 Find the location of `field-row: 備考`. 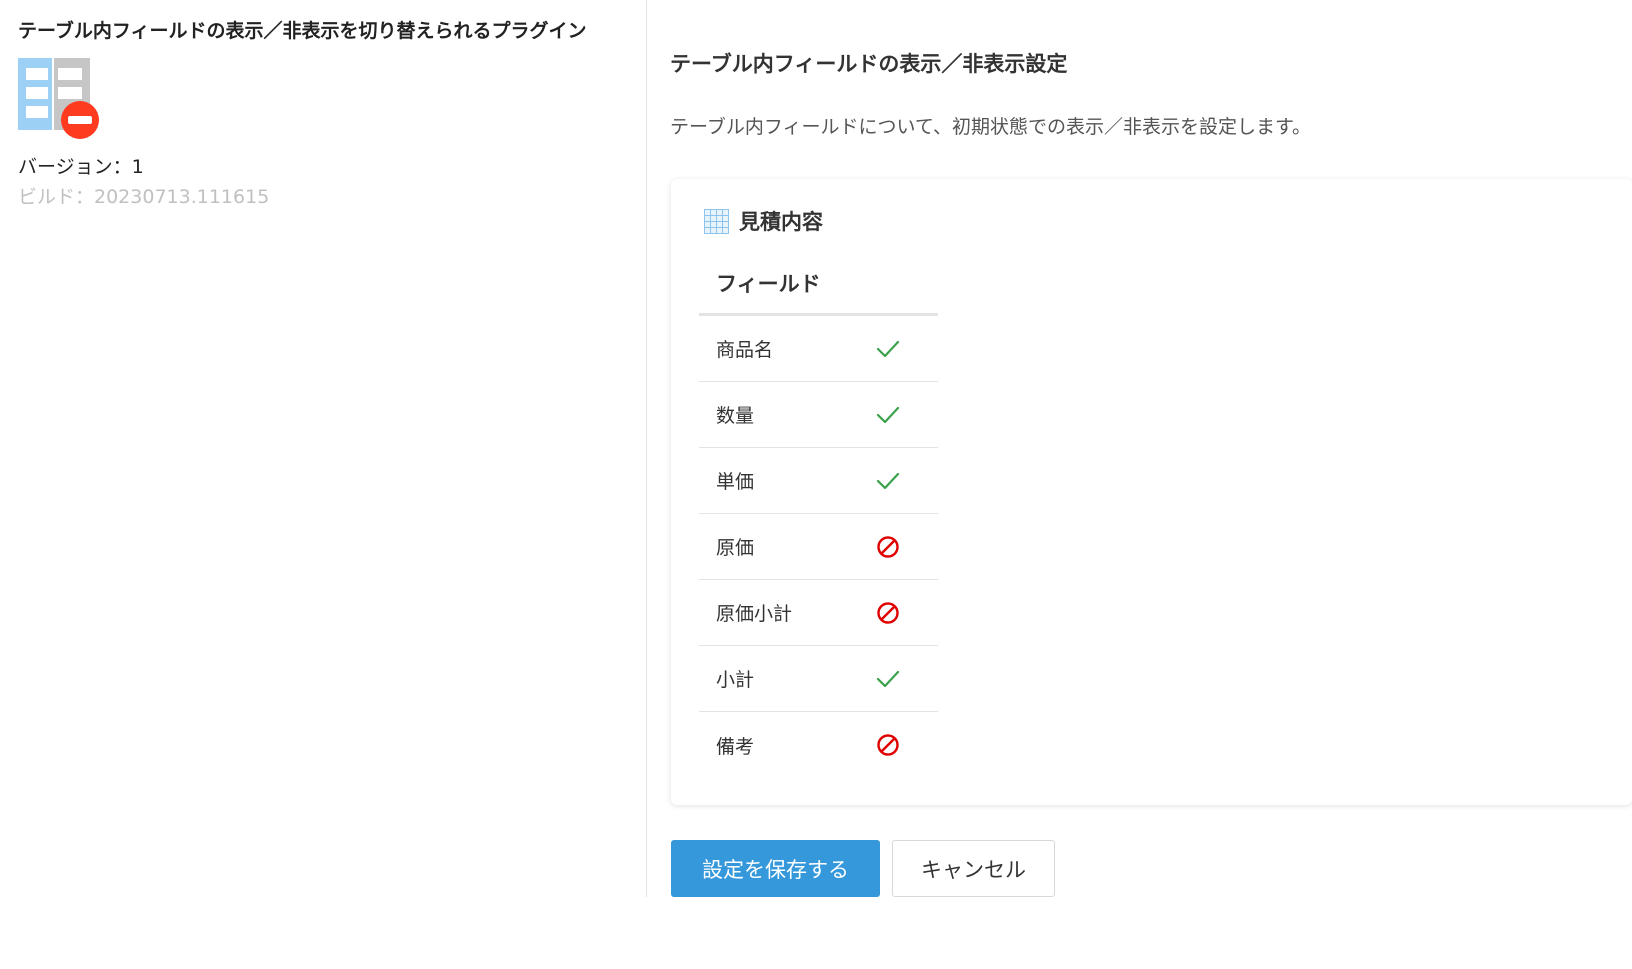

field-row: 備考 is located at coordinates (818, 745).